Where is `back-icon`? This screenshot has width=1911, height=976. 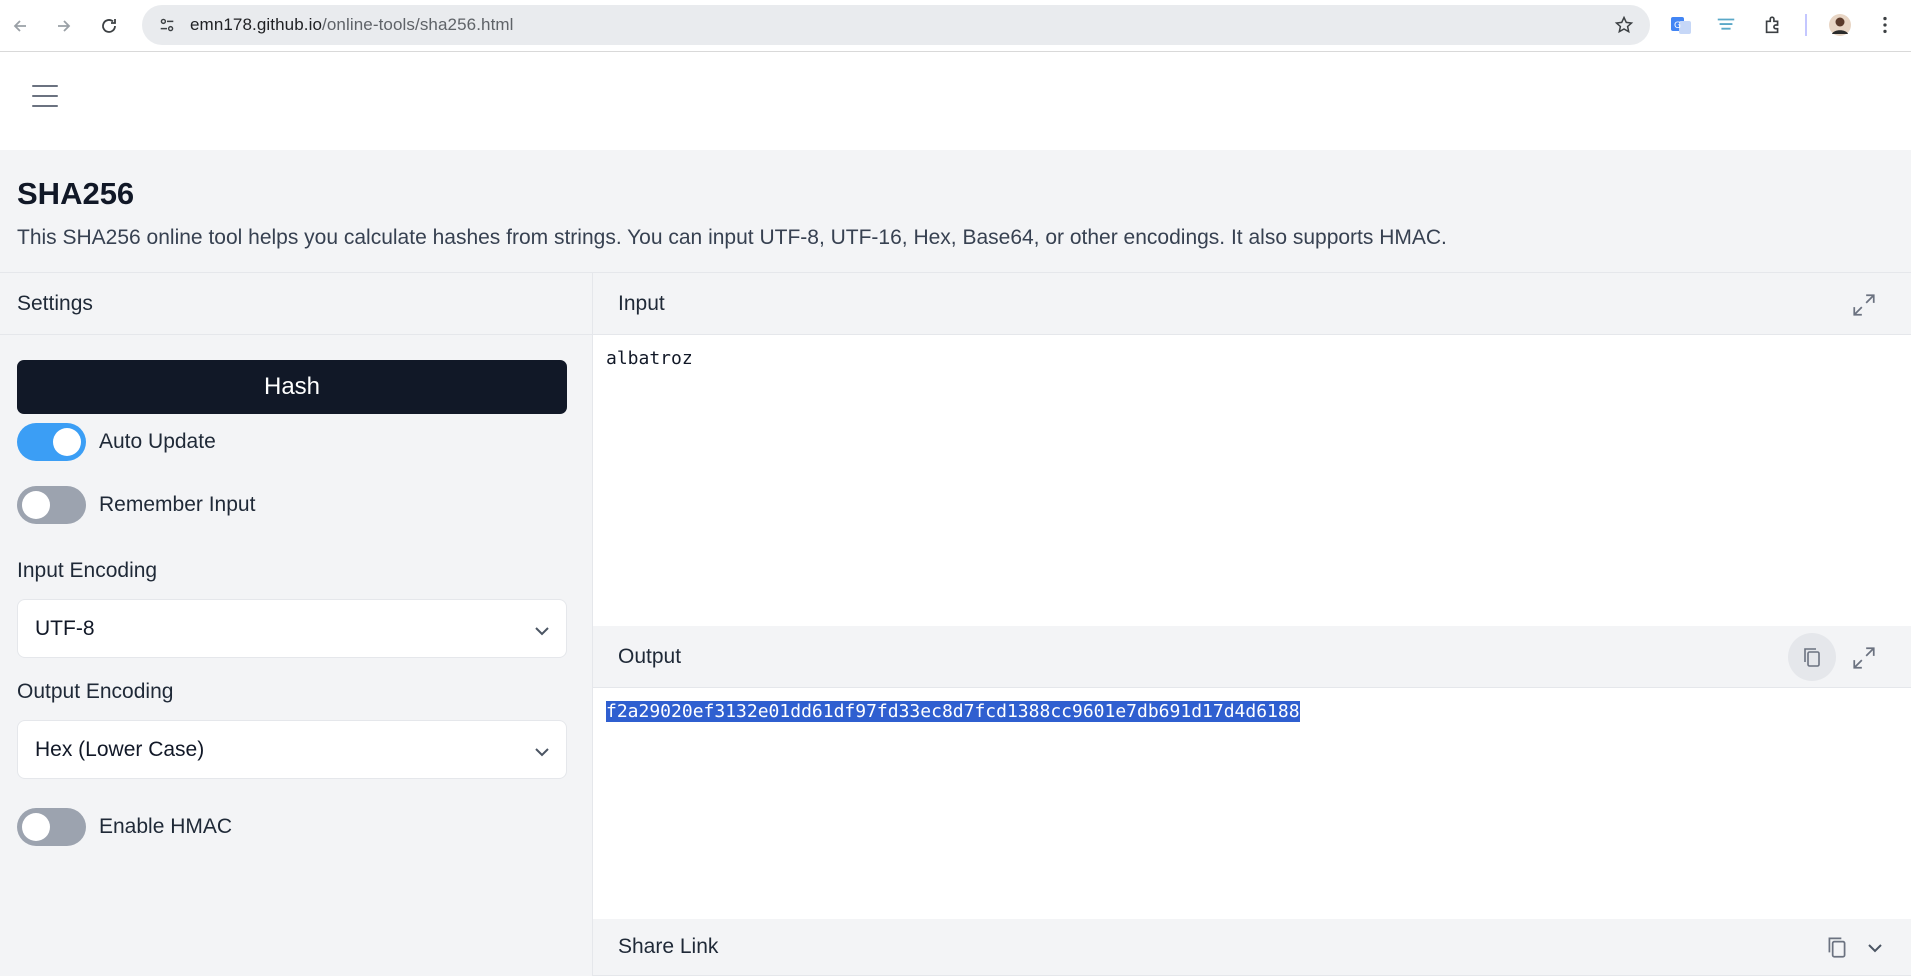
back-icon is located at coordinates (20, 26).